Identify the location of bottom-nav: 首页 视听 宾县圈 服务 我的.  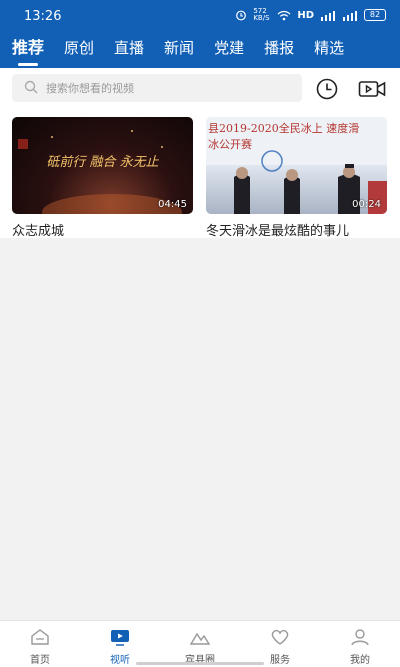
(200, 643).